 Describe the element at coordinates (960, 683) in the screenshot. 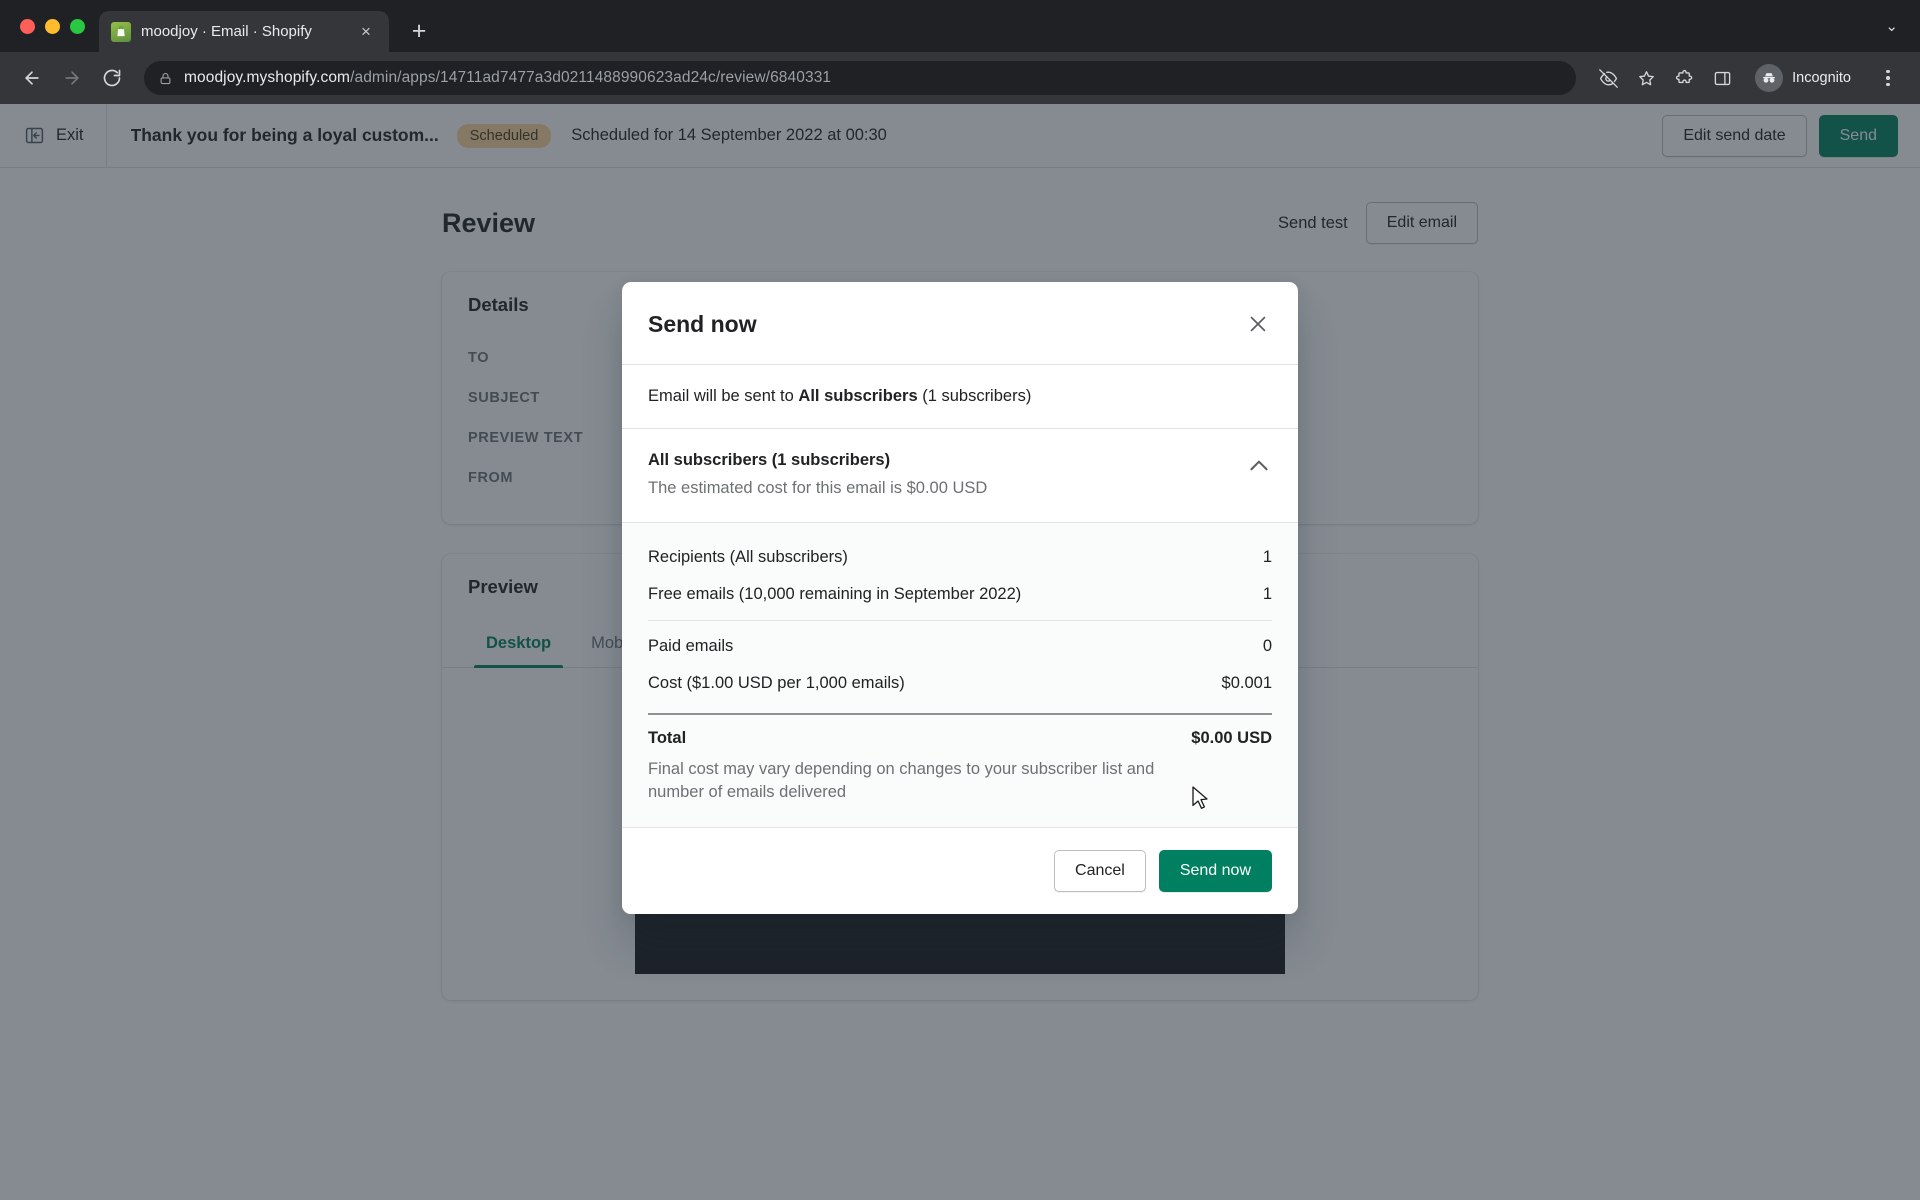

I see `breakdown-row-cost: Cost ($1.00 USD per 1,000 emails) $0.001` at that location.